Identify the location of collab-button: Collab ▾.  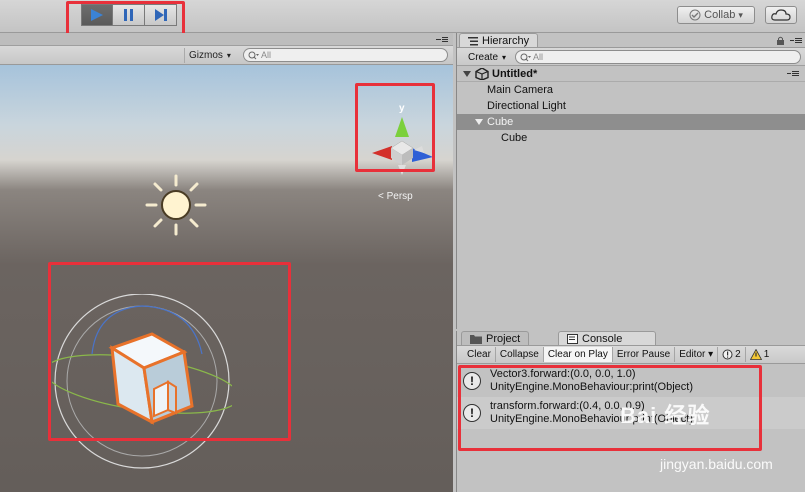
(716, 15).